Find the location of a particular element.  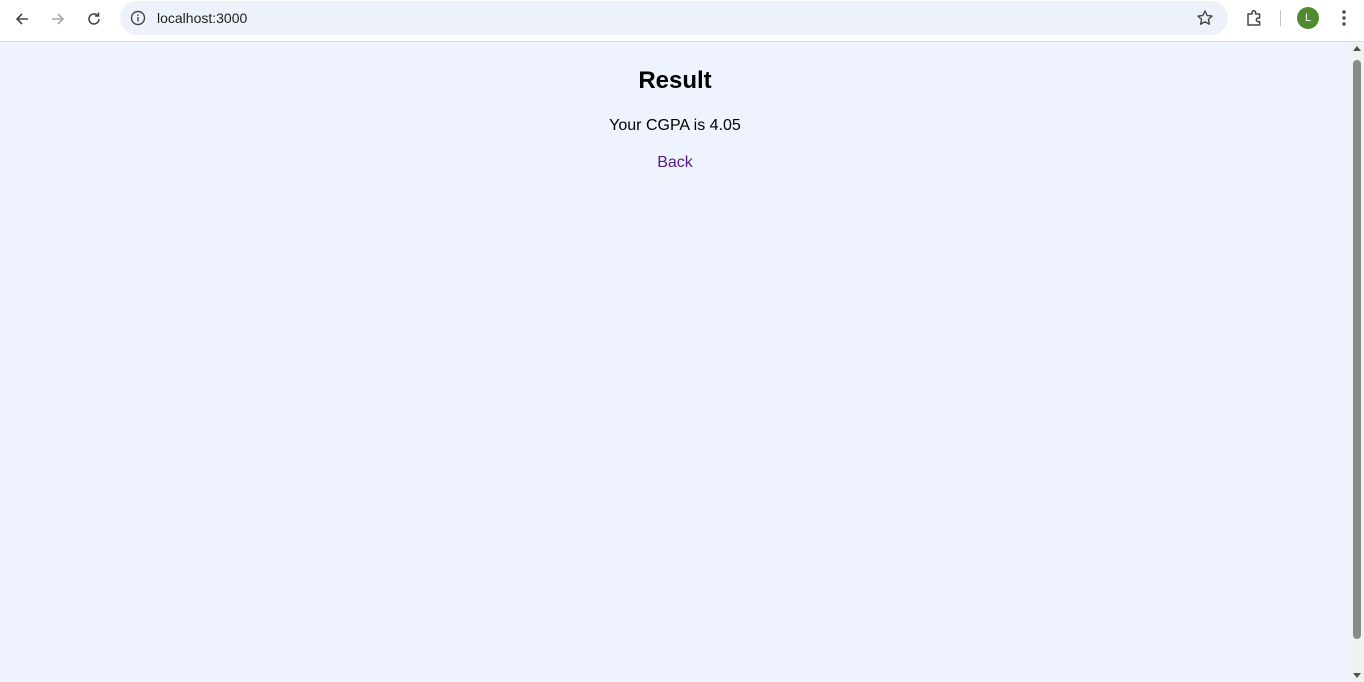

extensions-icon is located at coordinates (1254, 18).